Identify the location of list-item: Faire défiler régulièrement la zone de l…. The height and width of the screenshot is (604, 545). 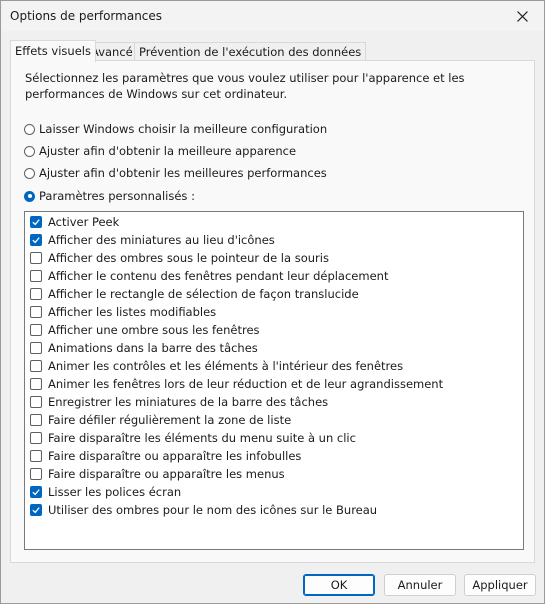
(160, 420).